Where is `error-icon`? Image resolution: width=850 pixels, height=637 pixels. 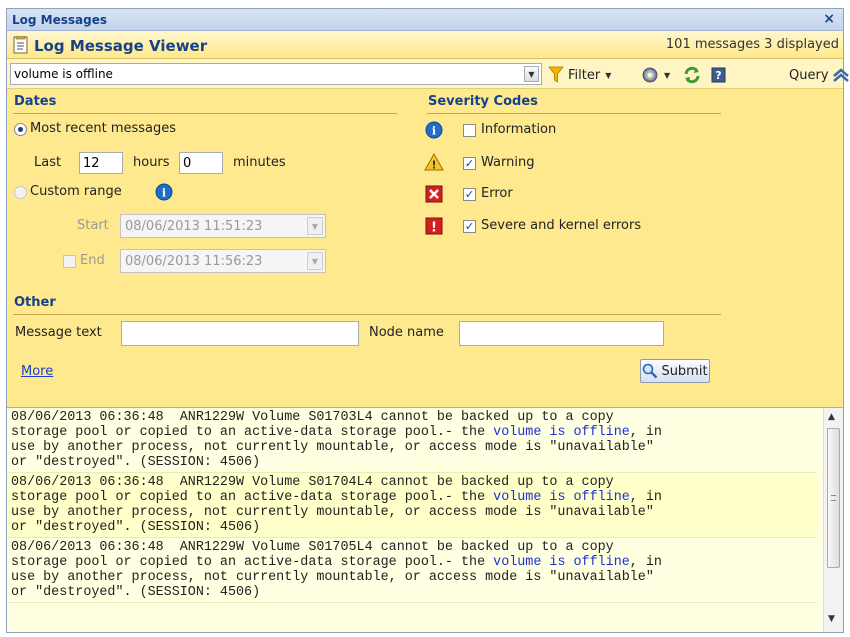 error-icon is located at coordinates (434, 194).